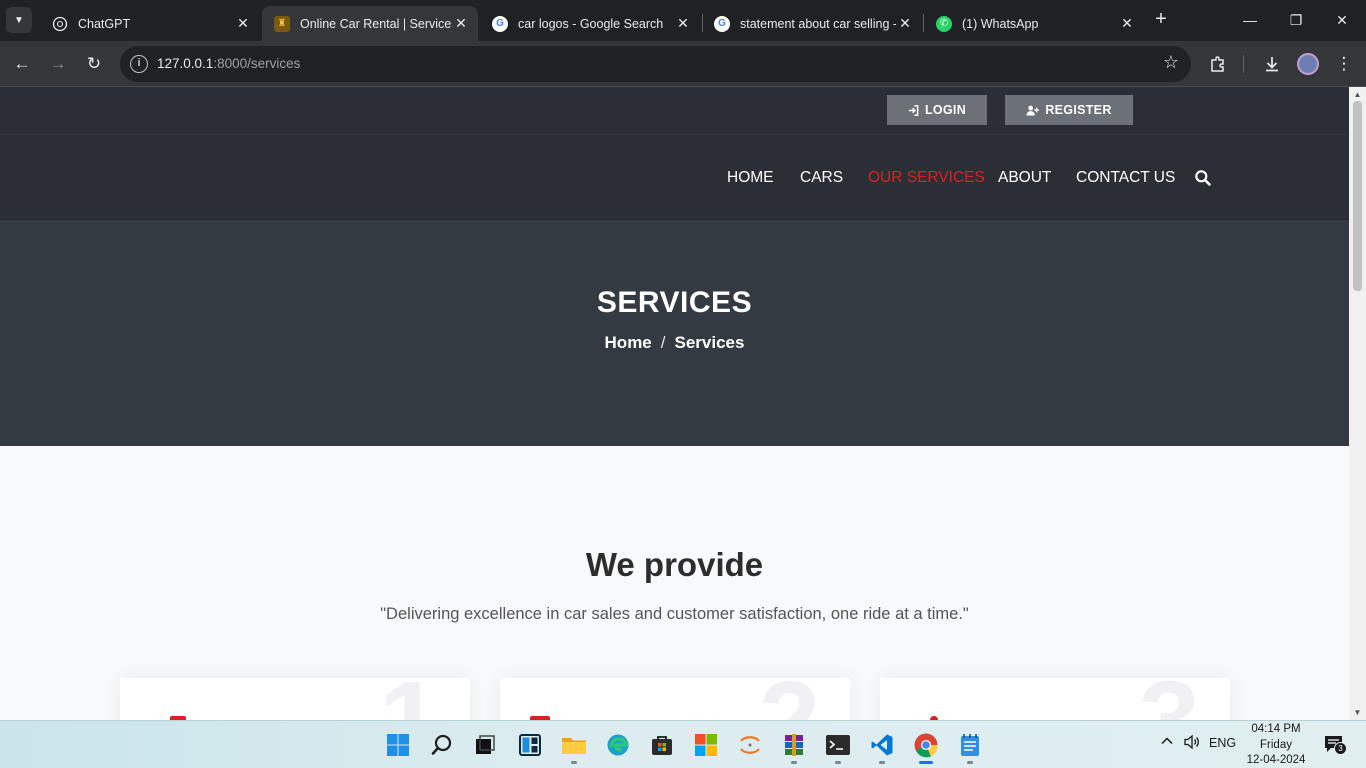  What do you see at coordinates (295, 699) in the screenshot?
I see `service-card: 1` at bounding box center [295, 699].